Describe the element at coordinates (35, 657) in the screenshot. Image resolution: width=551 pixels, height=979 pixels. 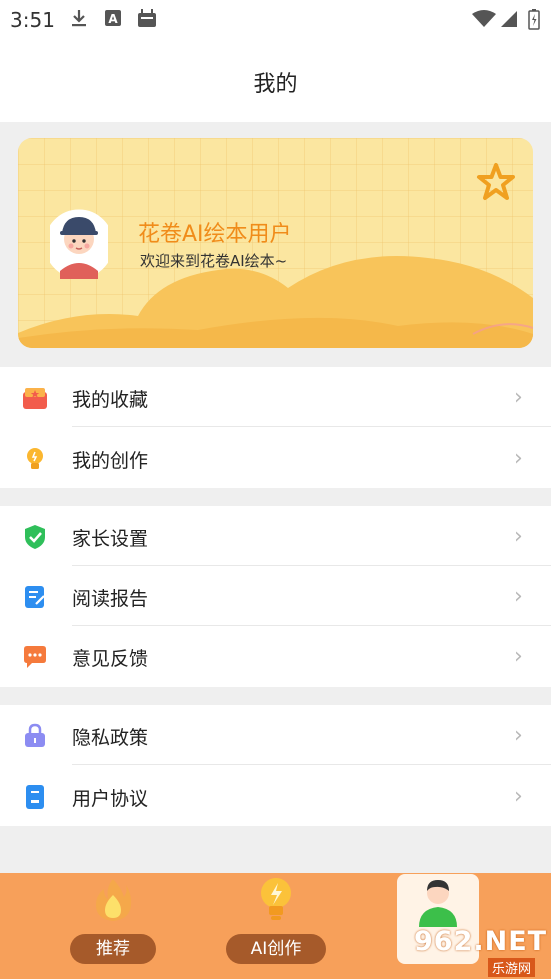
I see `feedback-icon` at that location.